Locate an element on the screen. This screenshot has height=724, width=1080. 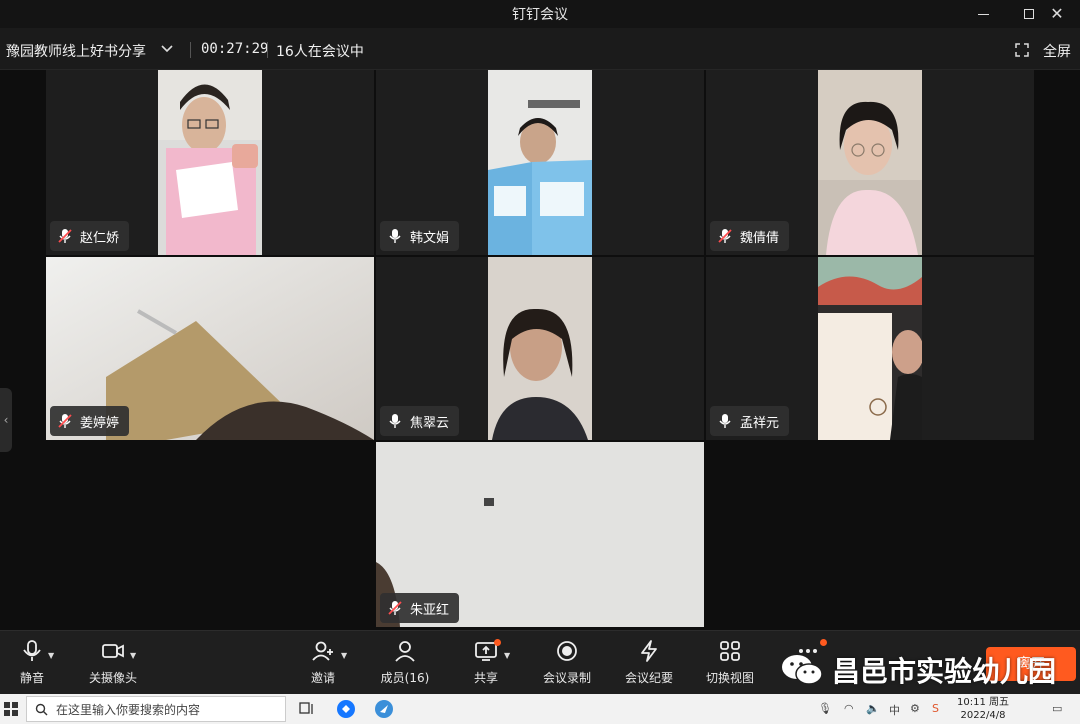
chevron-left-icon: ‹ is located at coordinates (6, 420).